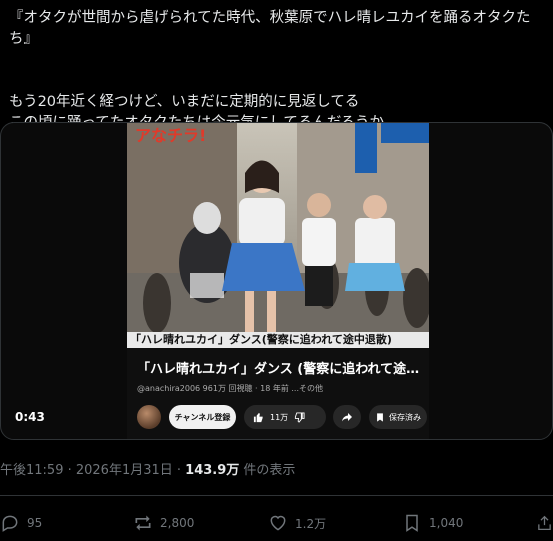 This screenshot has height=541, width=553. I want to click on repost-count: 2,800, so click(177, 523).